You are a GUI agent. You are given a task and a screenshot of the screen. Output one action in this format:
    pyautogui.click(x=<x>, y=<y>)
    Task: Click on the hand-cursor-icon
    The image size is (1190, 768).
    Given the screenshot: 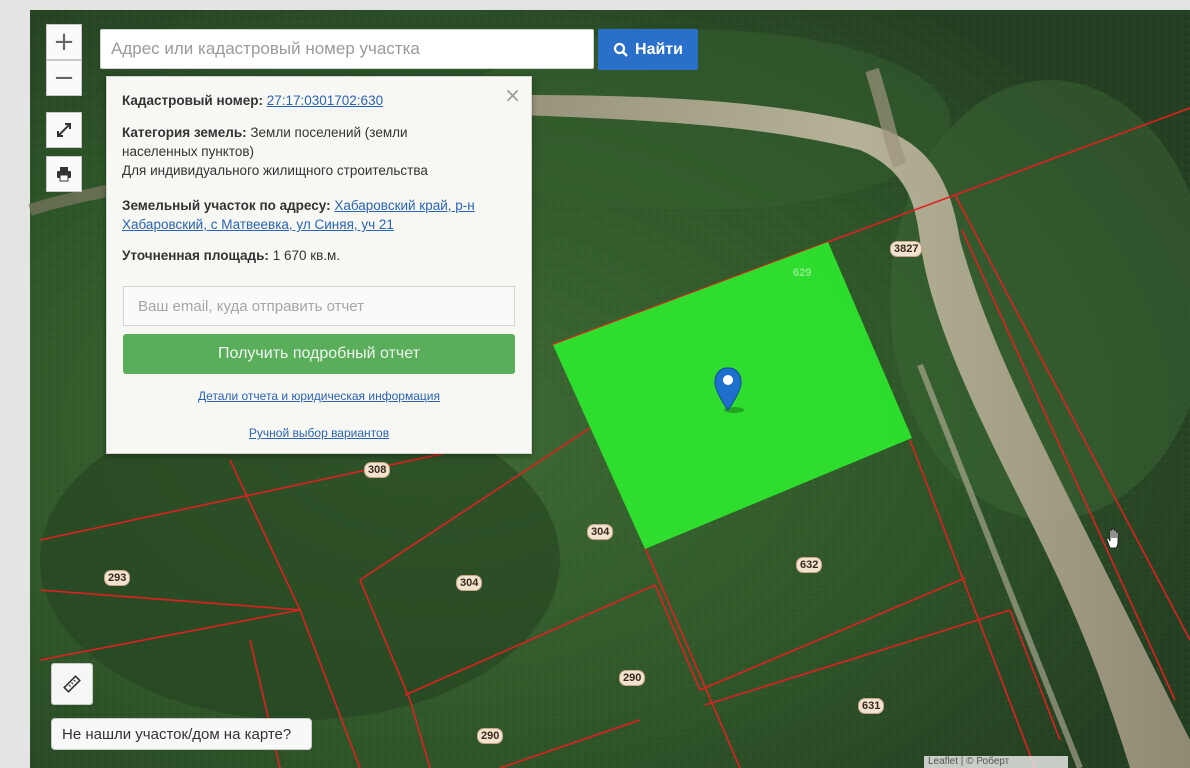 What is the action you would take?
    pyautogui.click(x=1114, y=538)
    